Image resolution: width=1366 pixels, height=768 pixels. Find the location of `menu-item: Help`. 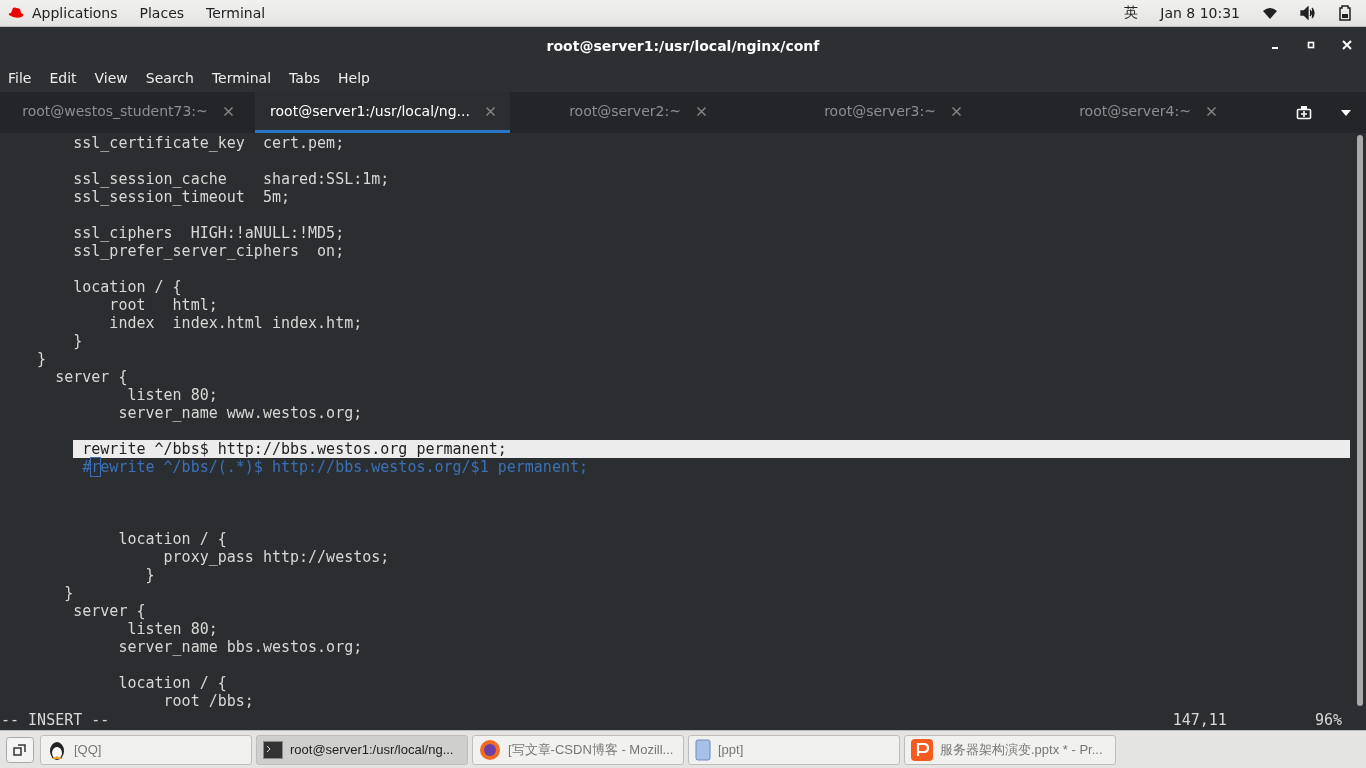

menu-item: Help is located at coordinates (354, 78).